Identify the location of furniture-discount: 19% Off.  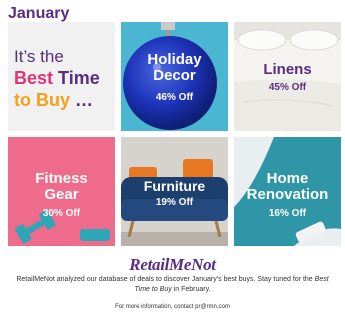
(174, 202).